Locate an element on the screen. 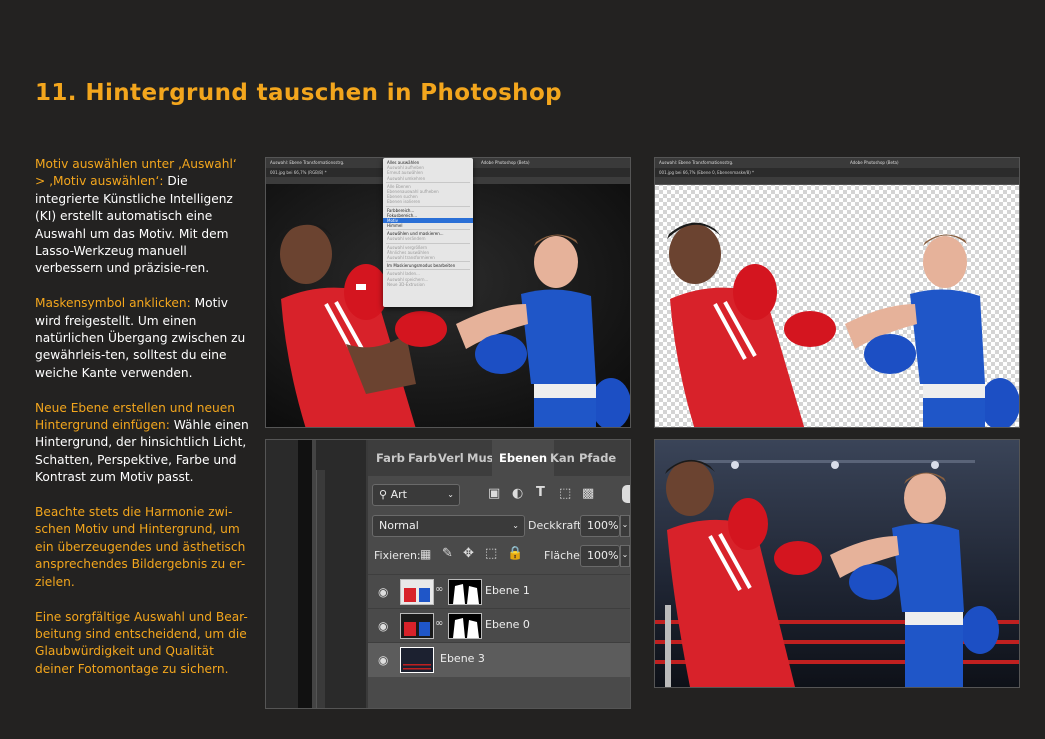  adjustment-filter-icon: ◐ is located at coordinates (517, 493).